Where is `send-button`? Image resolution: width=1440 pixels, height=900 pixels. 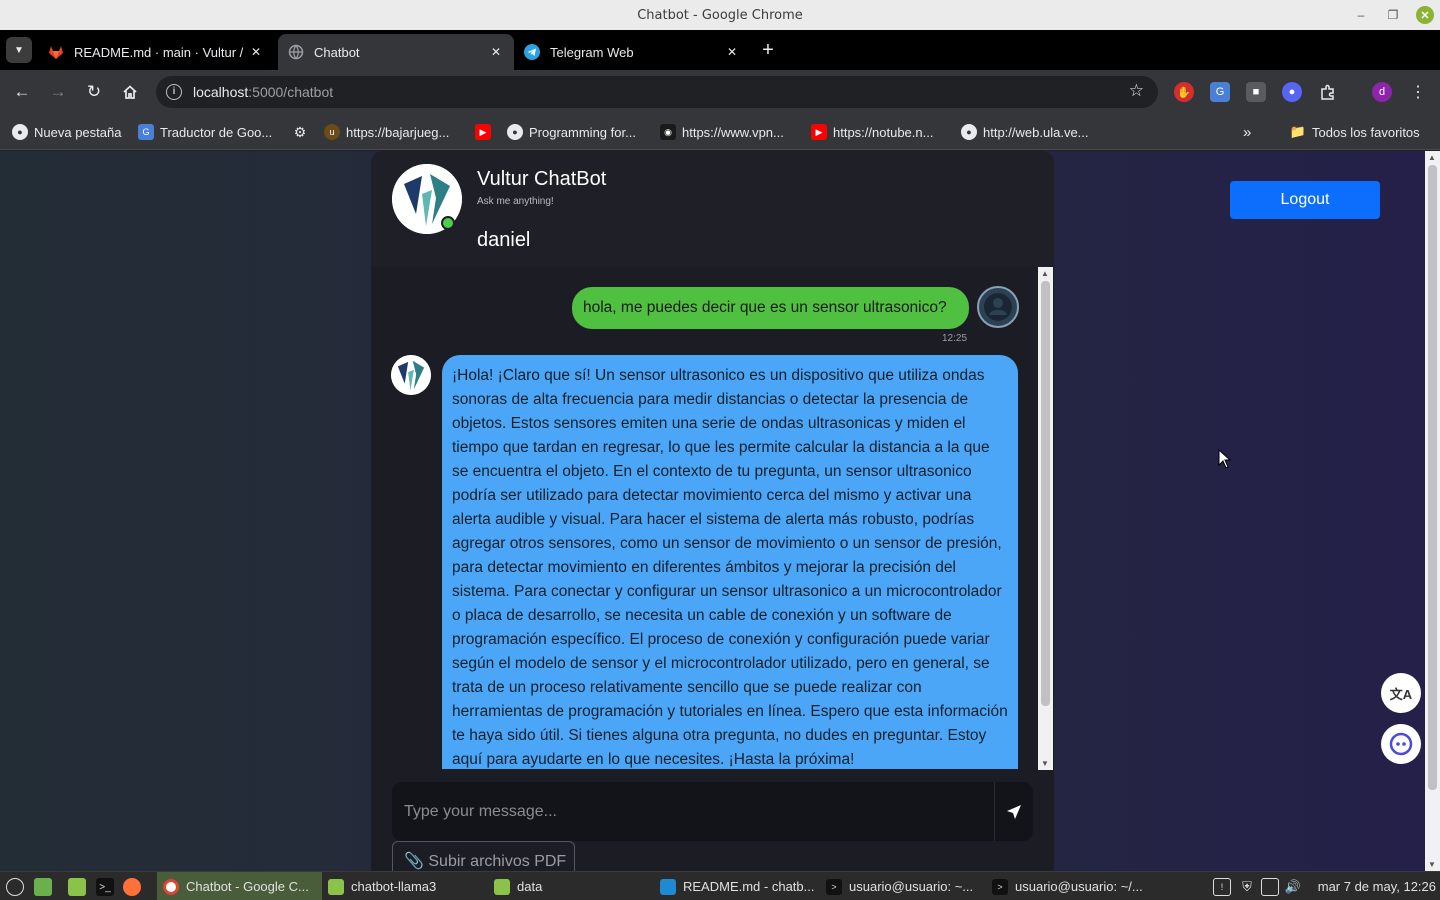 send-button is located at coordinates (1013, 811).